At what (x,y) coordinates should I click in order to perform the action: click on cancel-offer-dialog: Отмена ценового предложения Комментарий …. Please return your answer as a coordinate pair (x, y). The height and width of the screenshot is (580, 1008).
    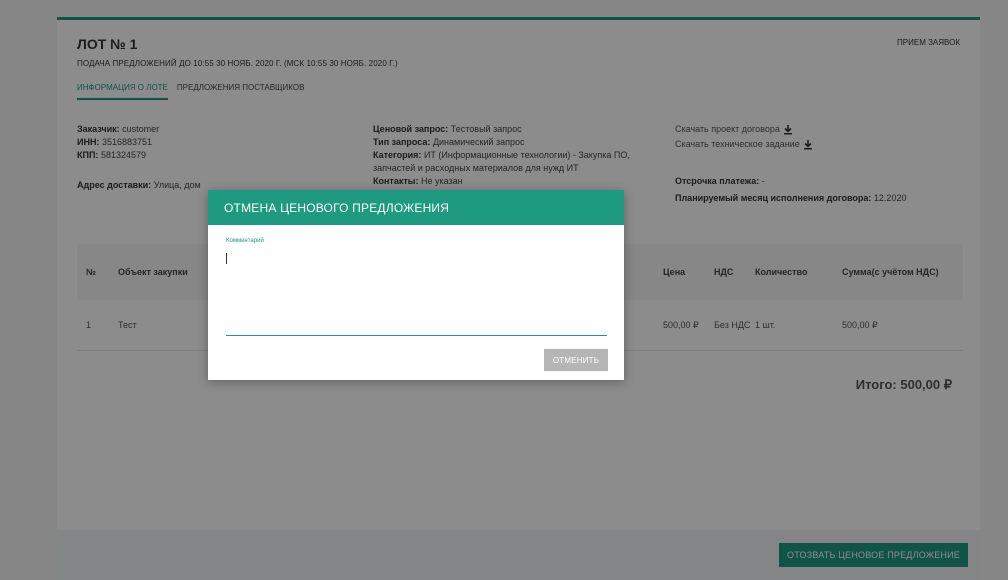
    Looking at the image, I should click on (416, 285).